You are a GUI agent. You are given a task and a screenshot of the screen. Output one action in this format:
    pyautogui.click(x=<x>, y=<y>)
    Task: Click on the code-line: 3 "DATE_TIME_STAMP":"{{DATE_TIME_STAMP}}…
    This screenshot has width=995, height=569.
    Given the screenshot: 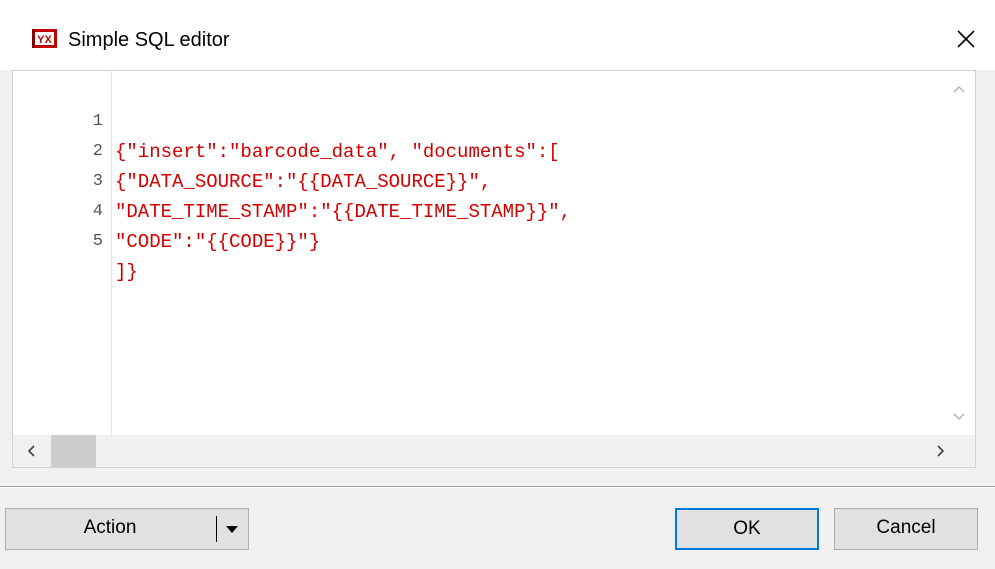 What is the action you would take?
    pyautogui.click(x=478, y=180)
    